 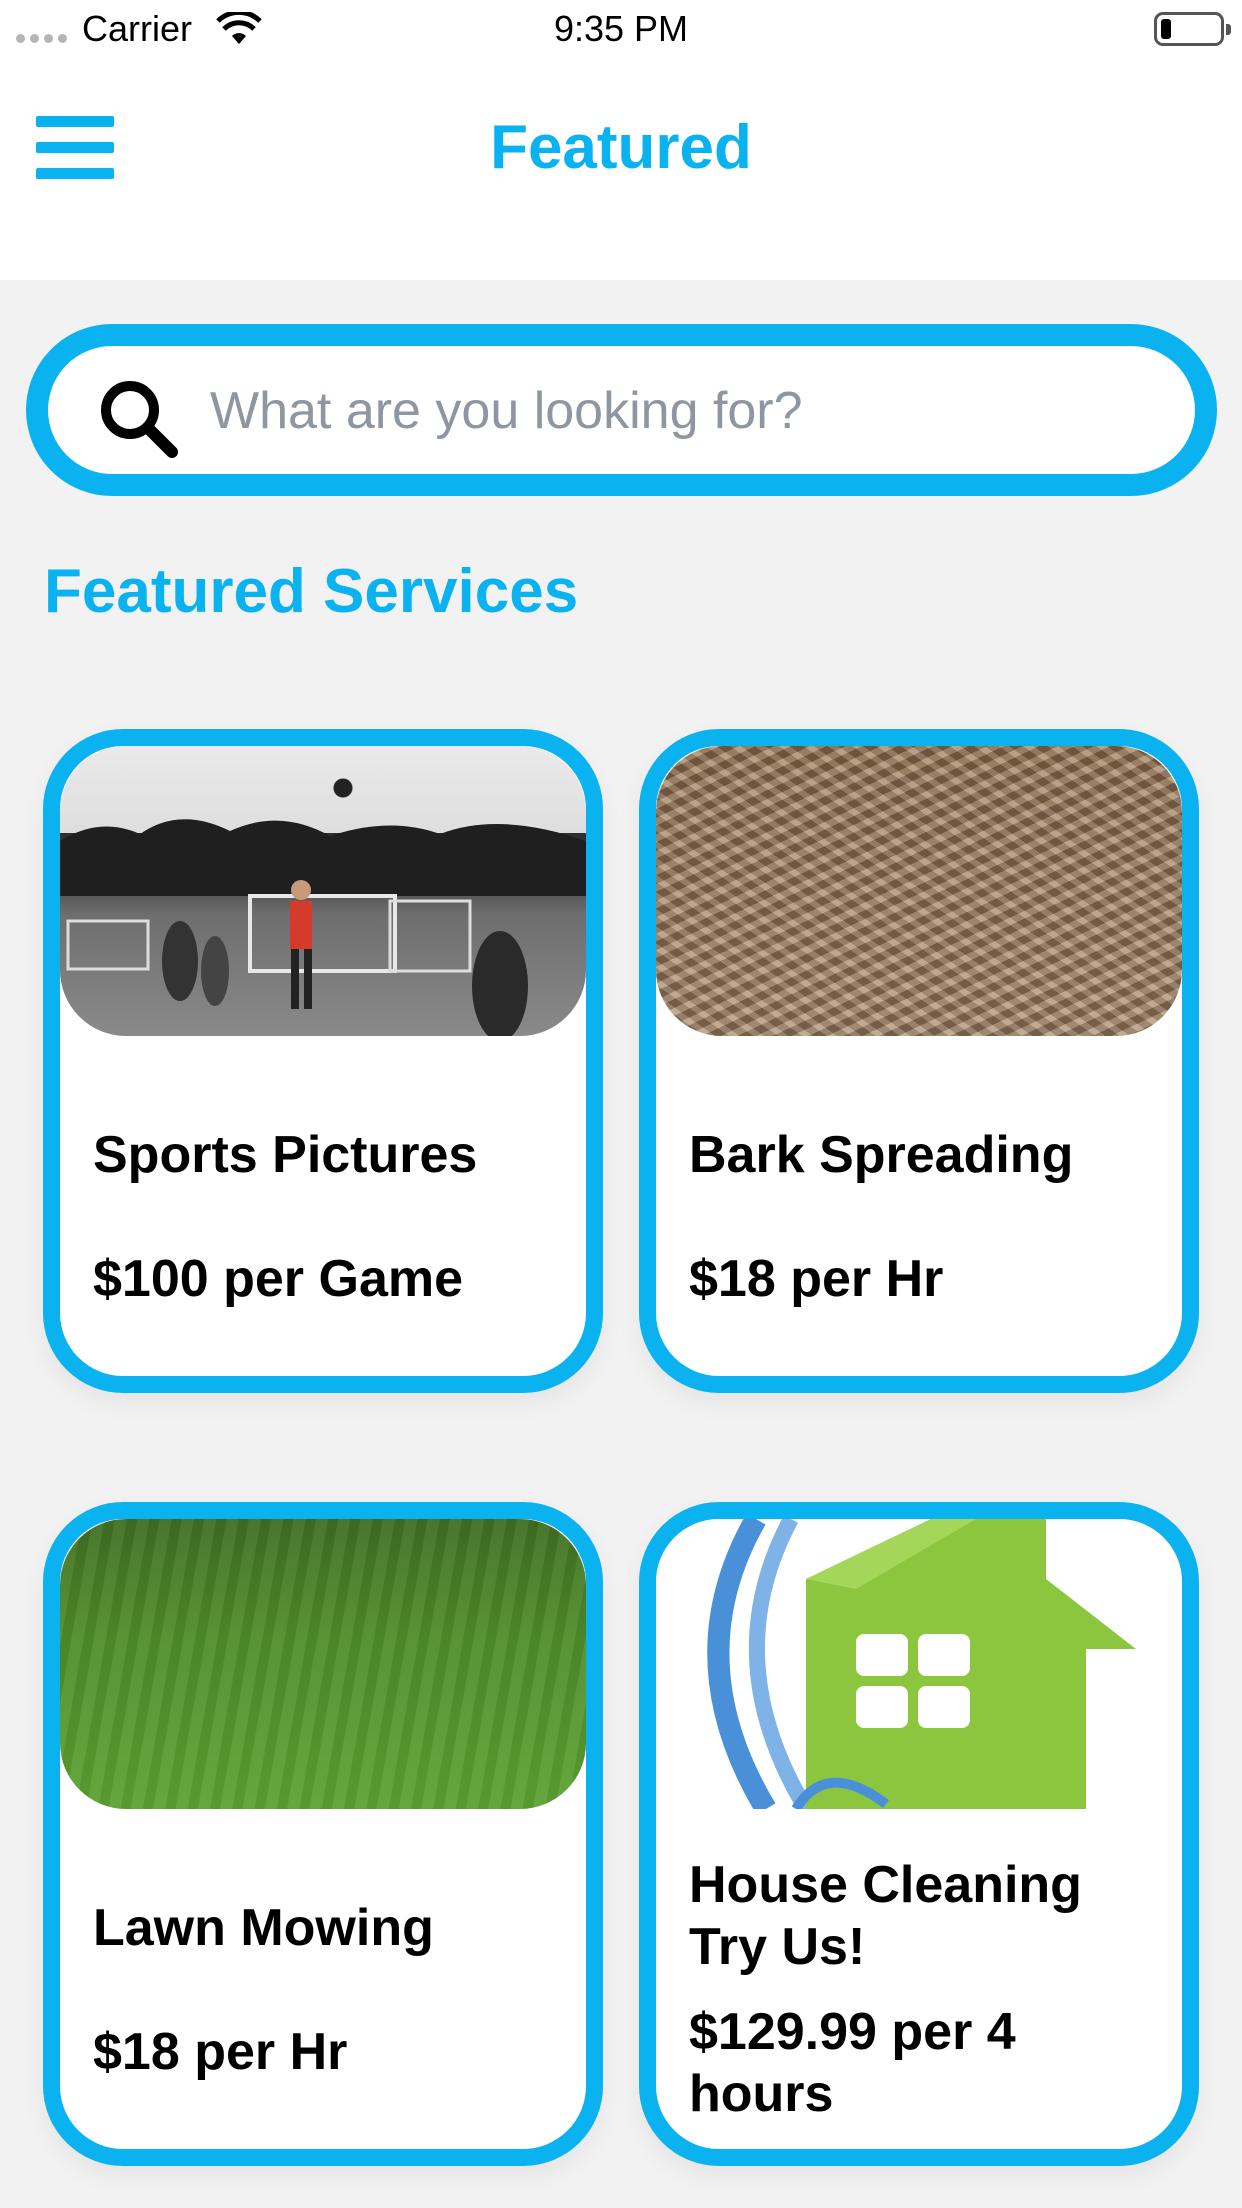 What do you see at coordinates (881, 1155) in the screenshot?
I see `service-title: Bark Spreading` at bounding box center [881, 1155].